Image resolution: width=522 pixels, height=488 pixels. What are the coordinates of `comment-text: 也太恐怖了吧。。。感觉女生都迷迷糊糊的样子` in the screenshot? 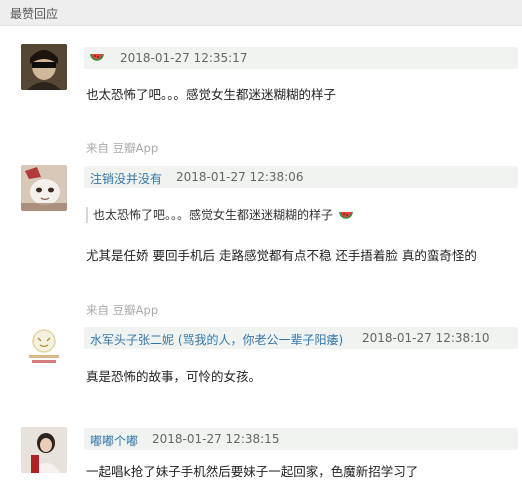 It's located at (211, 94).